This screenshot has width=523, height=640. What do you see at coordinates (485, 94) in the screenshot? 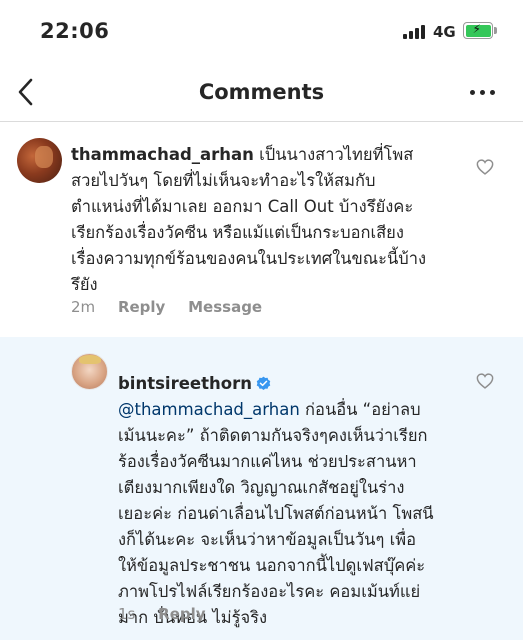
I see `more-button` at bounding box center [485, 94].